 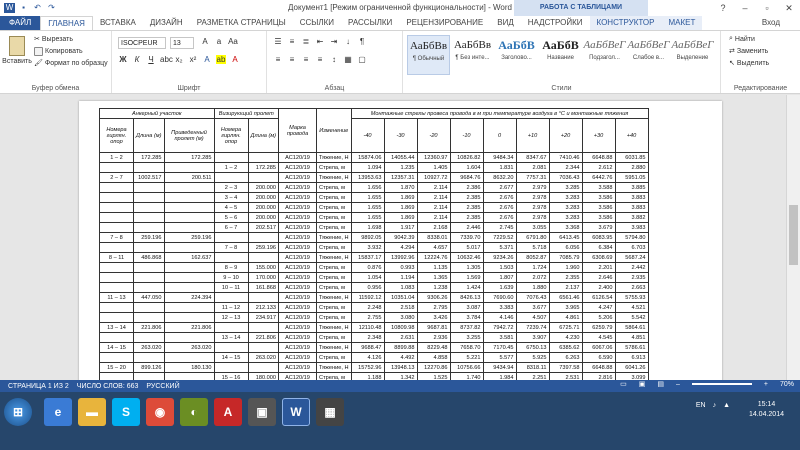 I want to click on table-cell: 1.960, so click(x=565, y=267).